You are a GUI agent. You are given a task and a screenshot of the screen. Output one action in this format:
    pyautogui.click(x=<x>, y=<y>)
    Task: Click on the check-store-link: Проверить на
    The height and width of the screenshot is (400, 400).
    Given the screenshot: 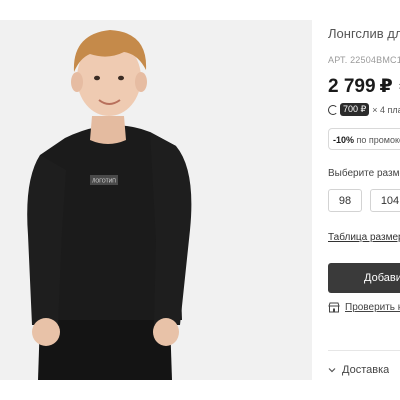 What is the action you would take?
    pyautogui.click(x=364, y=307)
    